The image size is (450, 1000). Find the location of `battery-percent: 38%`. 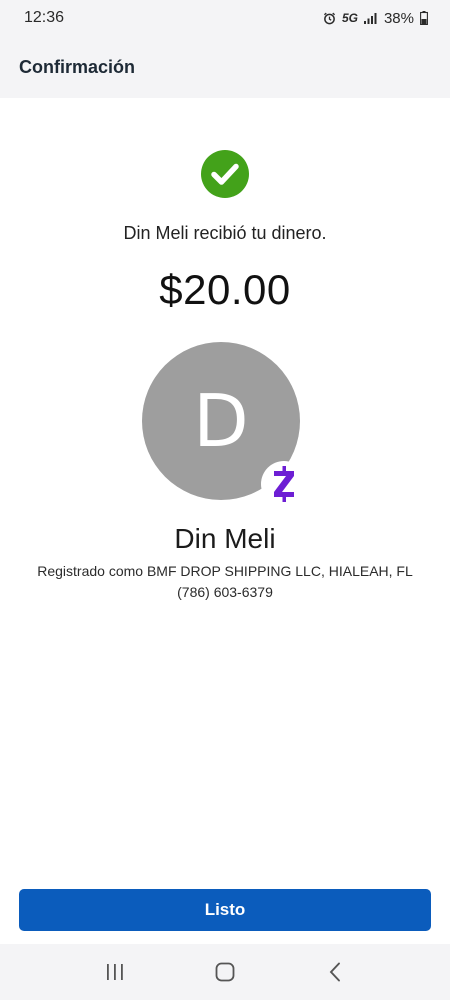

battery-percent: 38% is located at coordinates (398, 18).